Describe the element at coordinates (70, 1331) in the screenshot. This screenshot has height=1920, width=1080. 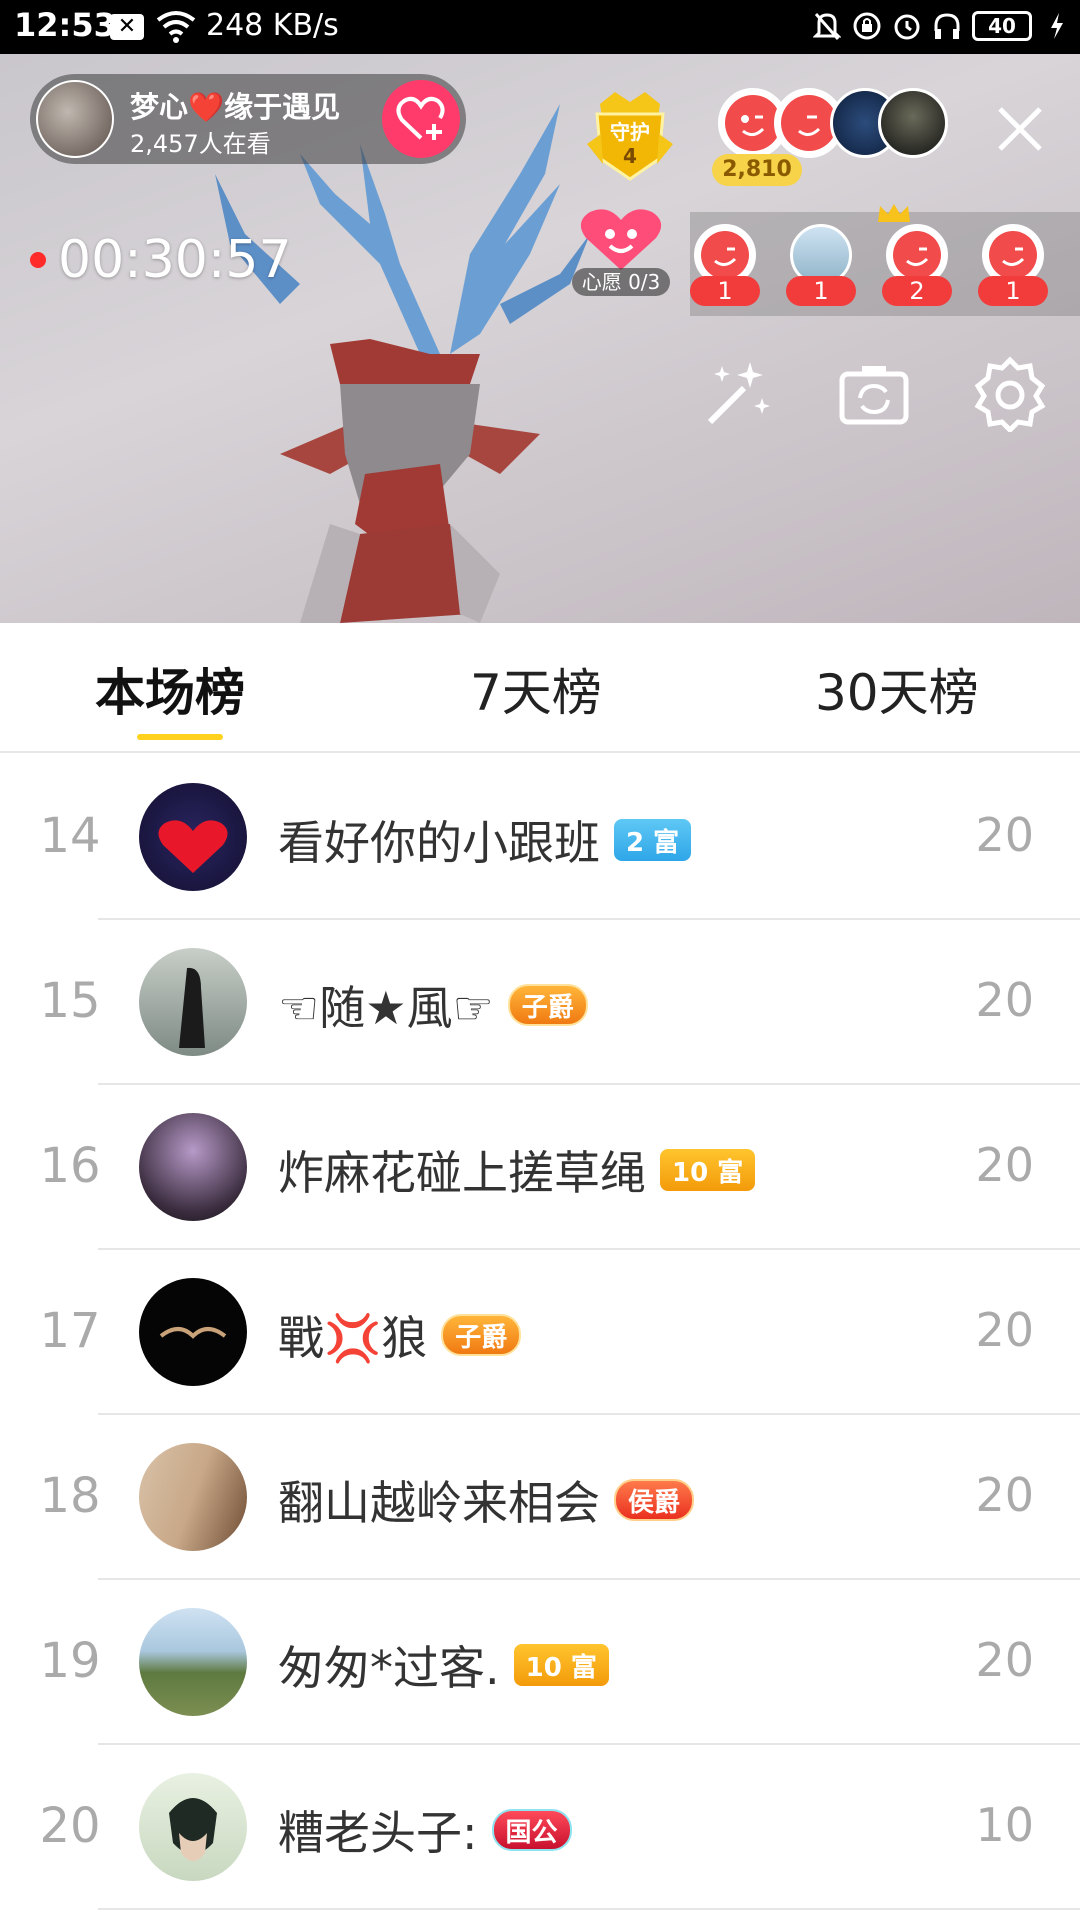
I see `rank-number: 17` at that location.